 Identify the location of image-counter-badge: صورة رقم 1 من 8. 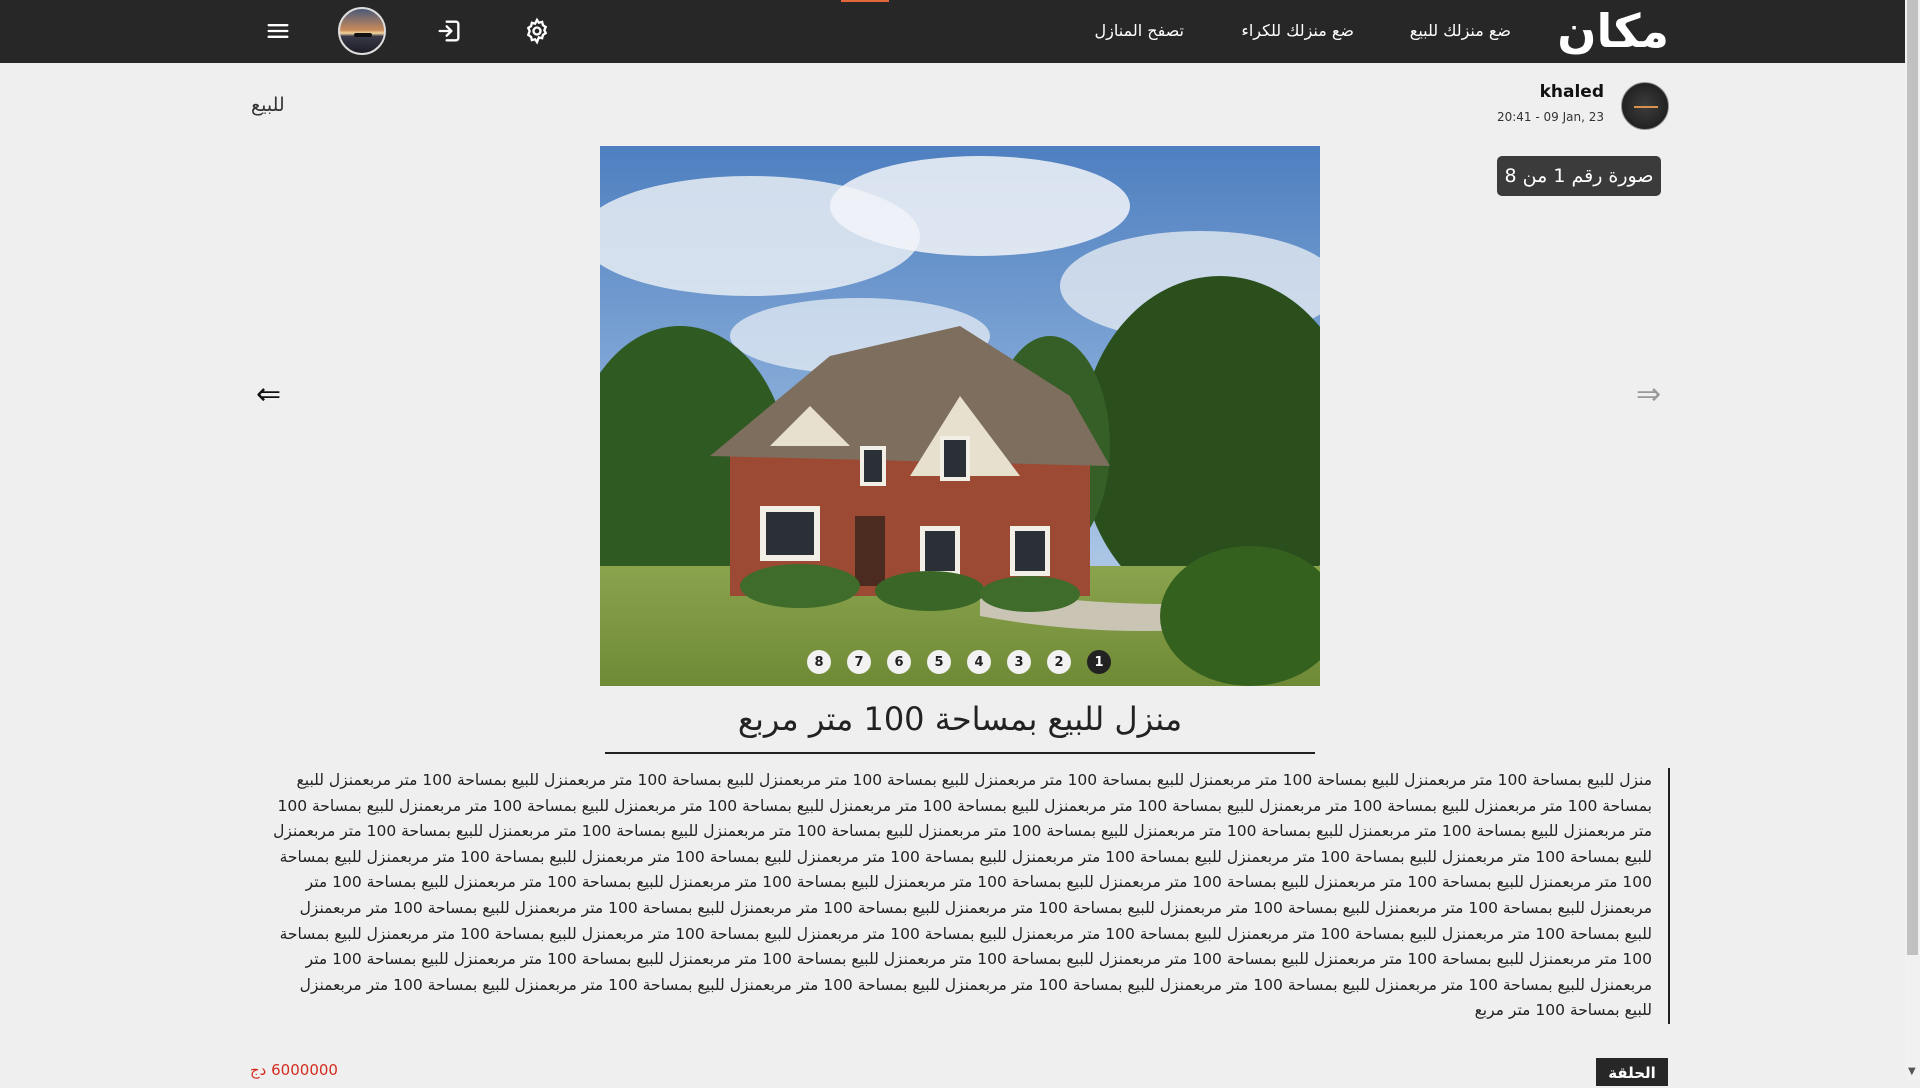
(1579, 176).